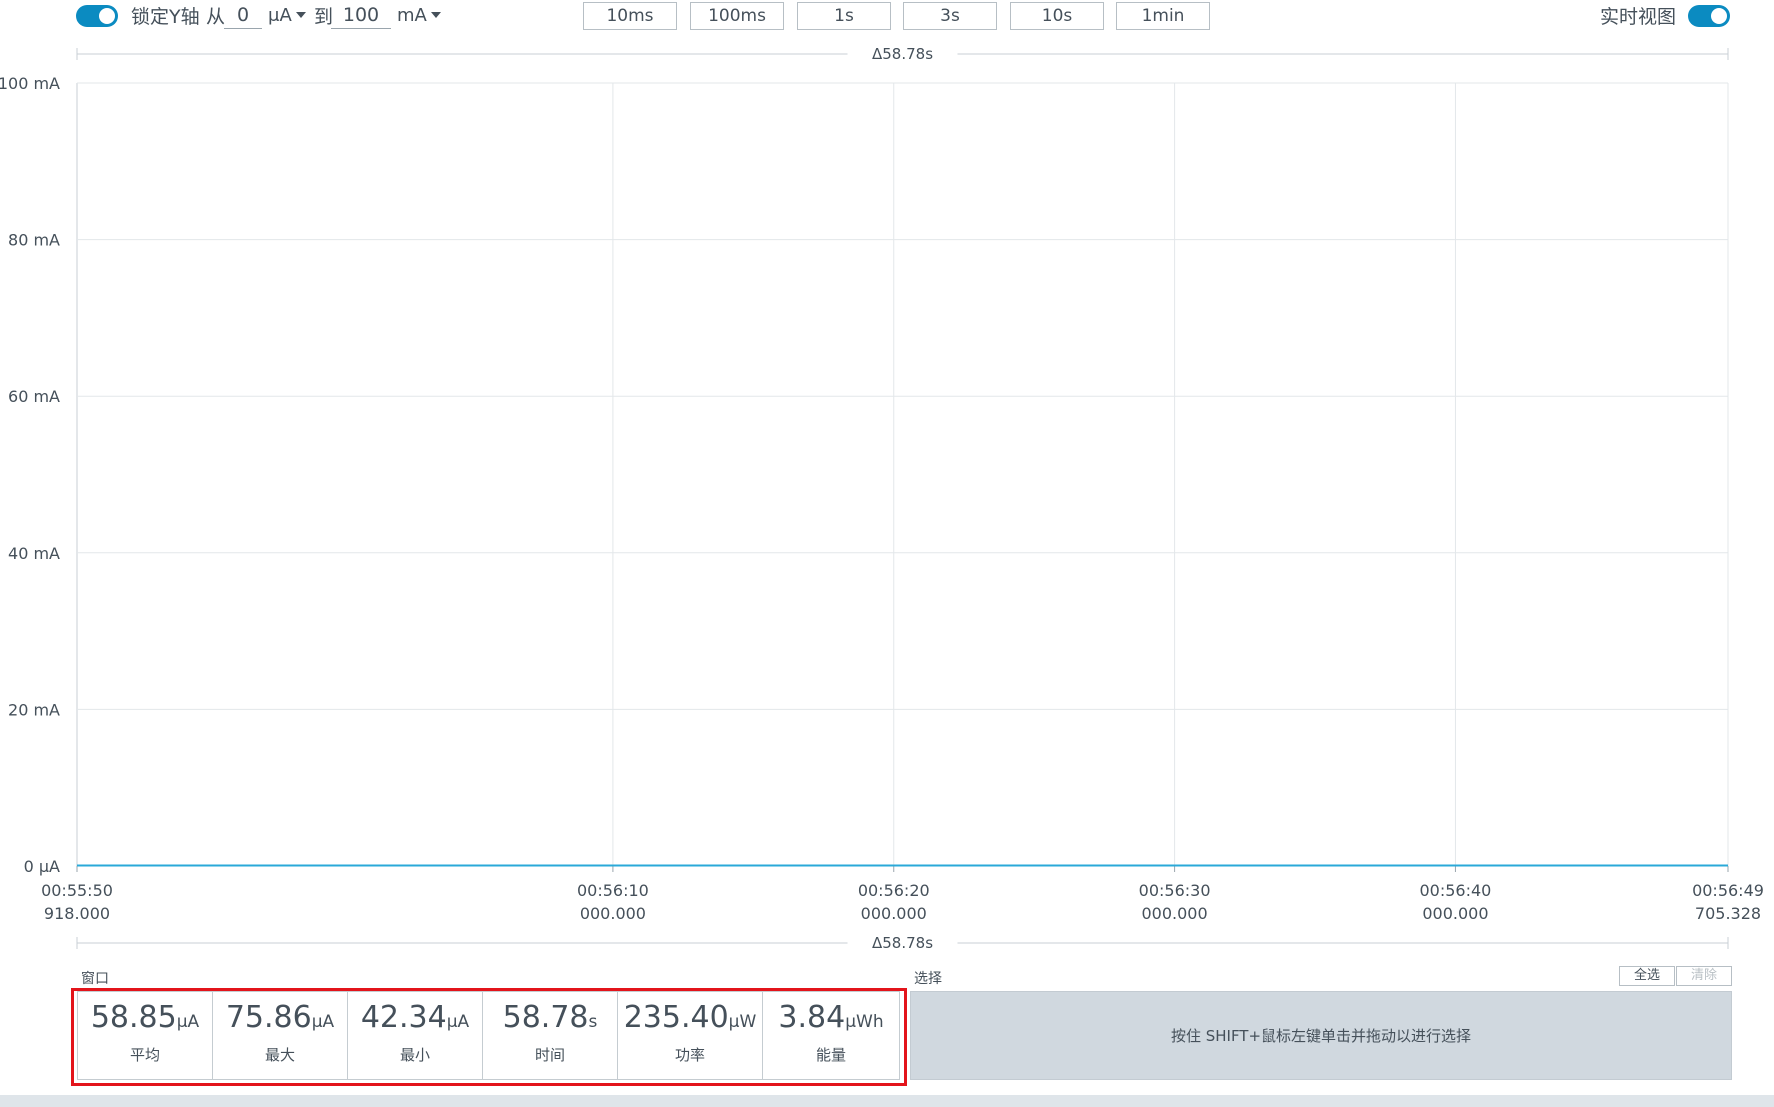 The height and width of the screenshot is (1107, 1774). What do you see at coordinates (97, 16) in the screenshot?
I see `lock-y-axis-toggle` at bounding box center [97, 16].